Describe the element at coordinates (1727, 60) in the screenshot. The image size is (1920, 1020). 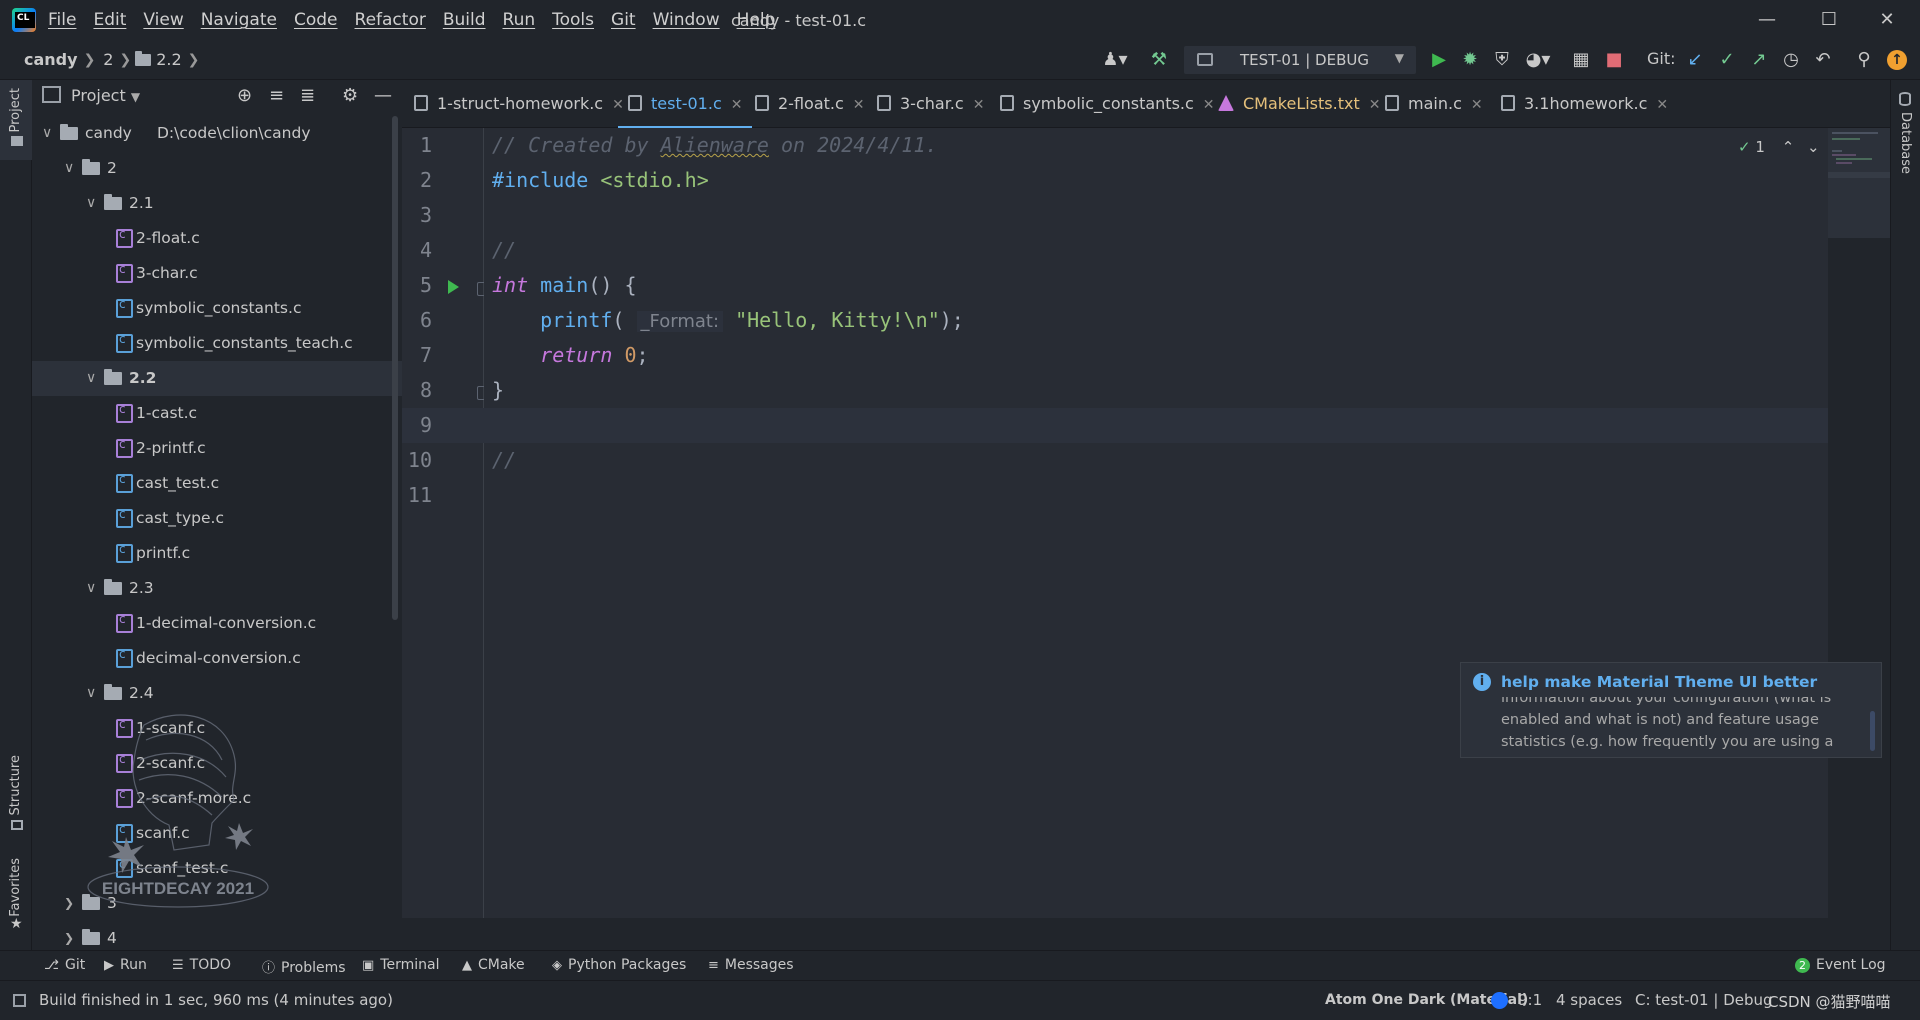
I see `git-commit-icon: ✓` at that location.